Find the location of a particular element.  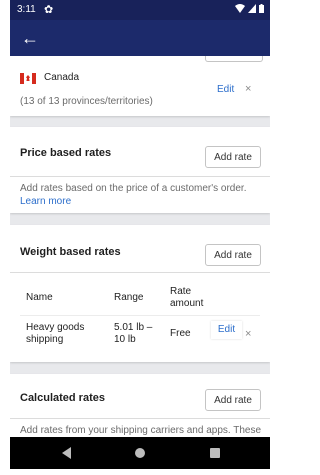

country-name: Canada is located at coordinates (62, 77).